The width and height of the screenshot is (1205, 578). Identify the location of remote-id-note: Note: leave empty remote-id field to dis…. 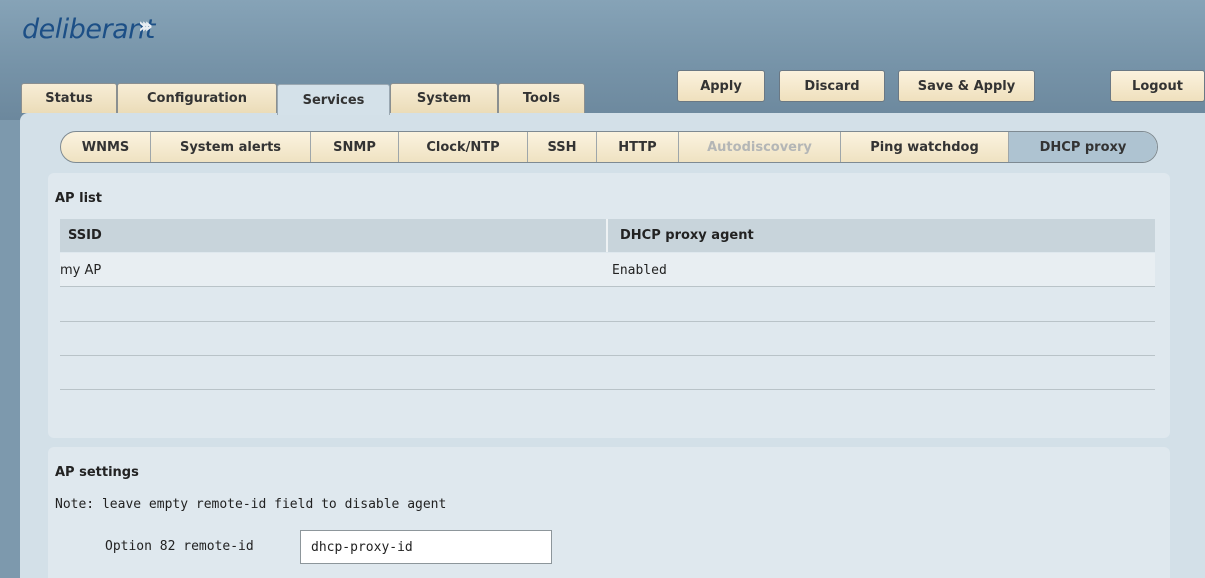
(251, 504).